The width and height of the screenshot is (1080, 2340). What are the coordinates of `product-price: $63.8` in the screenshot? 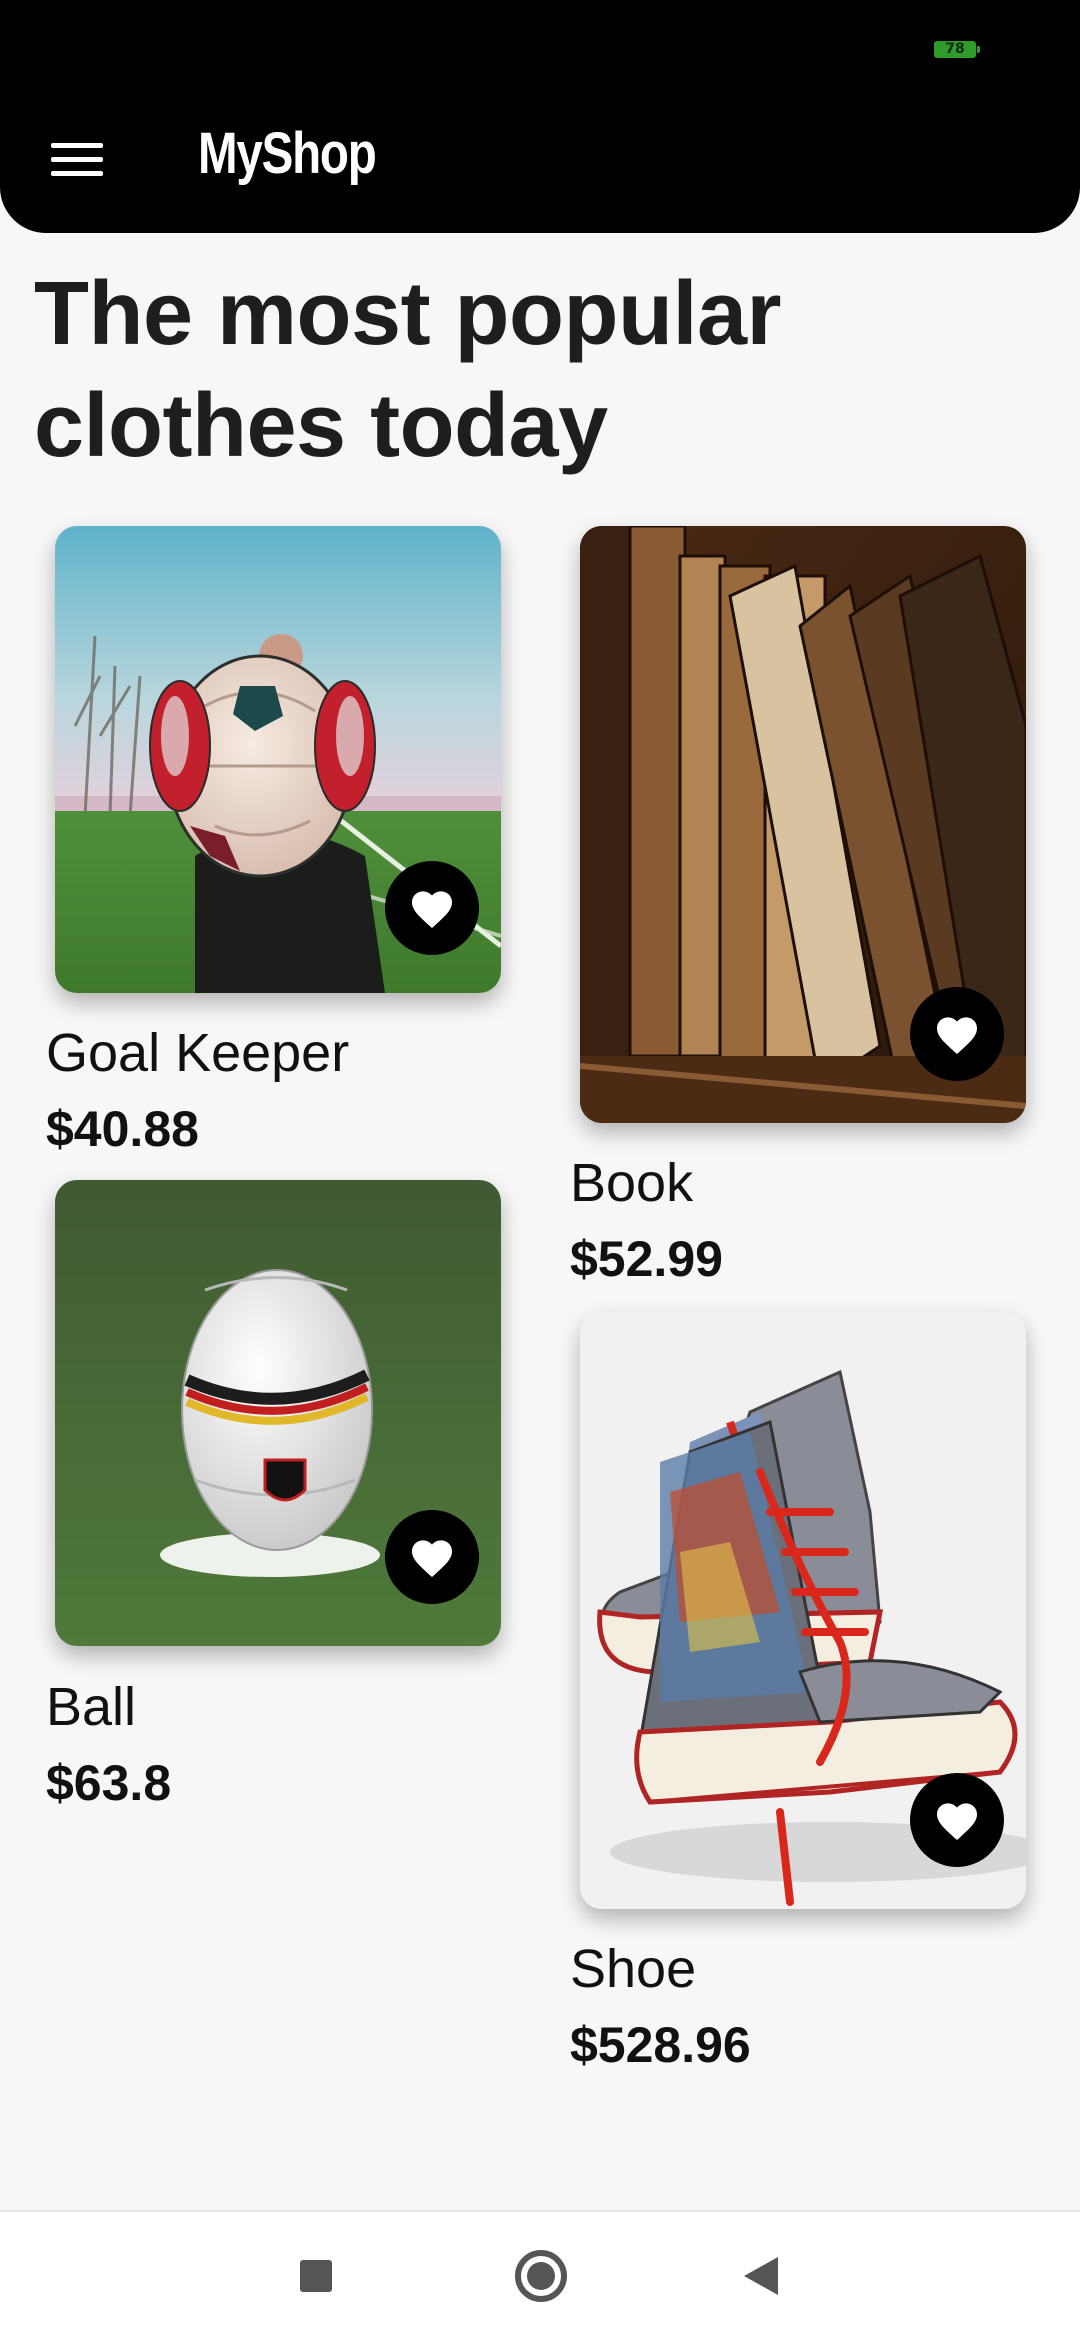 It's located at (109, 1783).